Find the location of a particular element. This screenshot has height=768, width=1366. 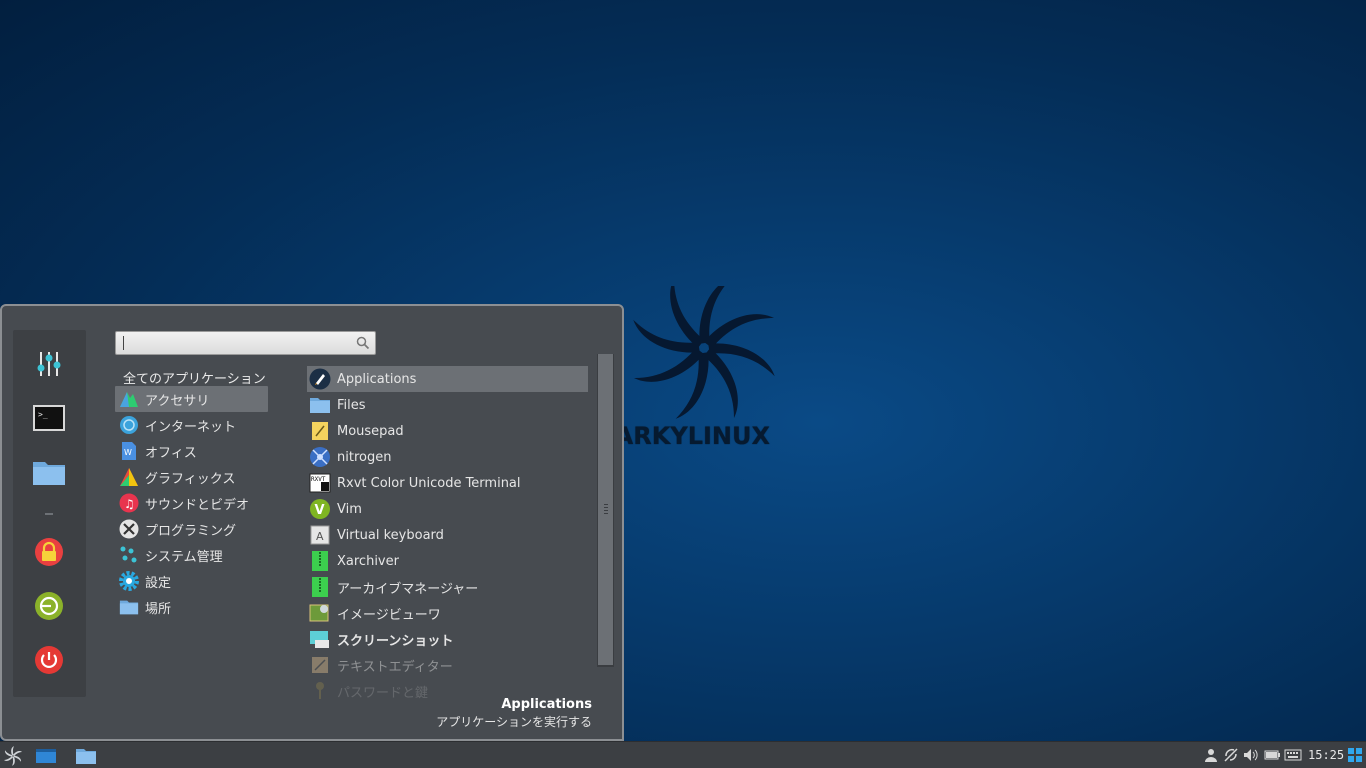

apps-scrollbar is located at coordinates (605, 510).